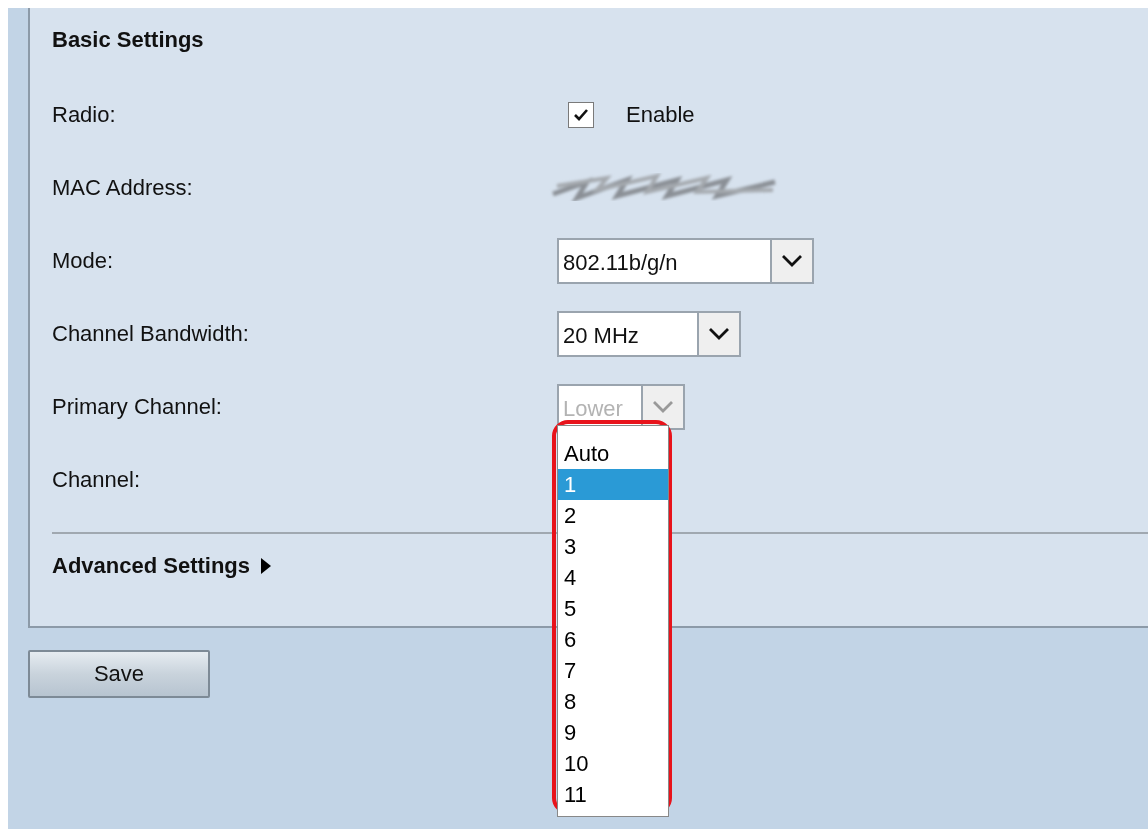 This screenshot has width=1148, height=829. I want to click on dropdown-option: 7, so click(613, 670).